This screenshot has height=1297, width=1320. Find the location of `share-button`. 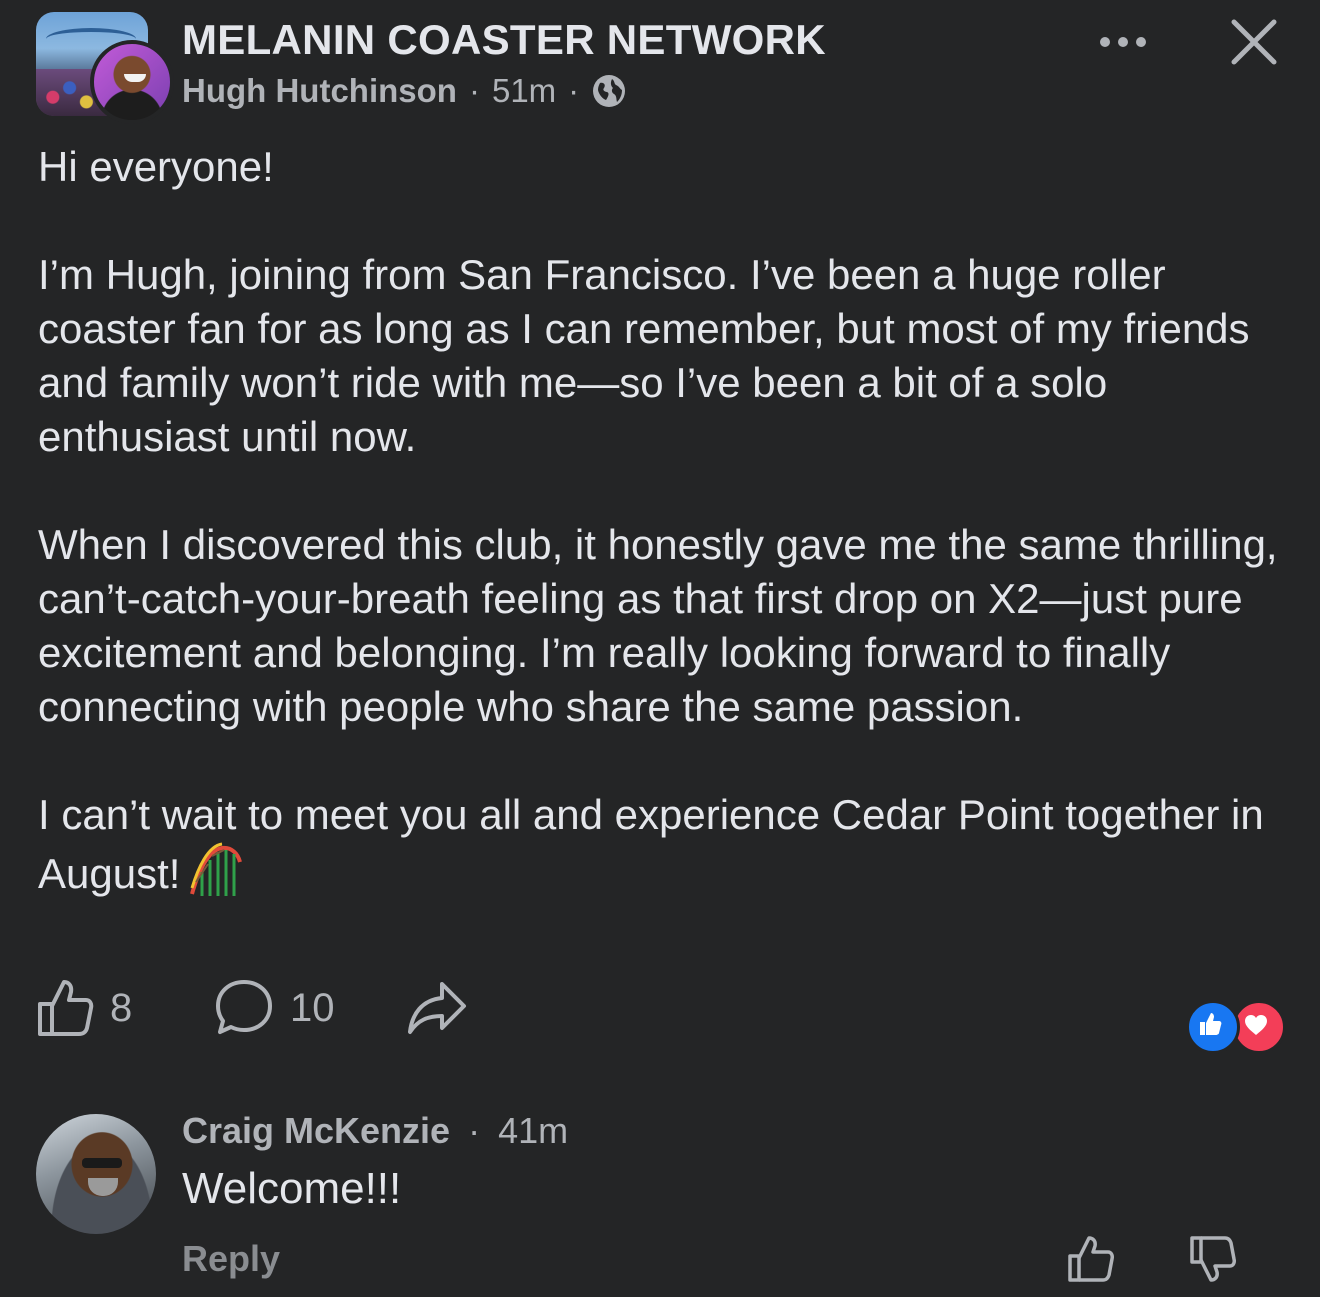

share-button is located at coordinates (437, 1008).